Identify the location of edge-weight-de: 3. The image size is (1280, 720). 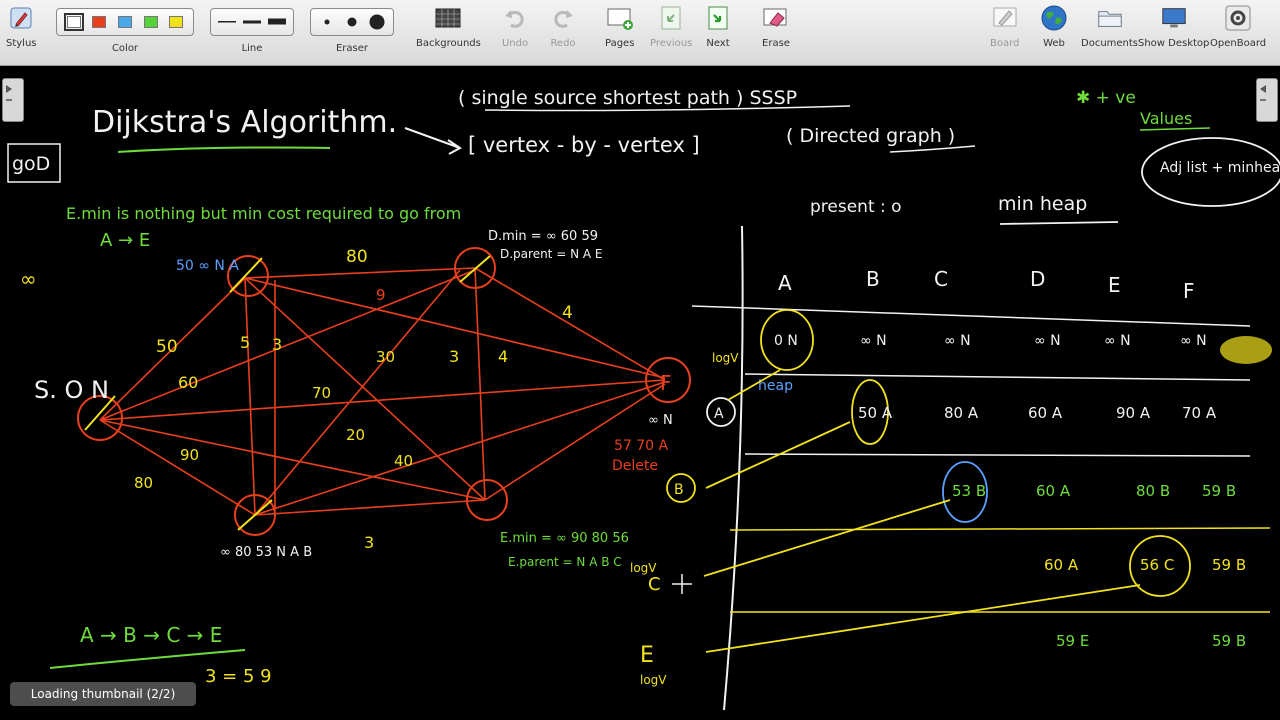
(454, 356).